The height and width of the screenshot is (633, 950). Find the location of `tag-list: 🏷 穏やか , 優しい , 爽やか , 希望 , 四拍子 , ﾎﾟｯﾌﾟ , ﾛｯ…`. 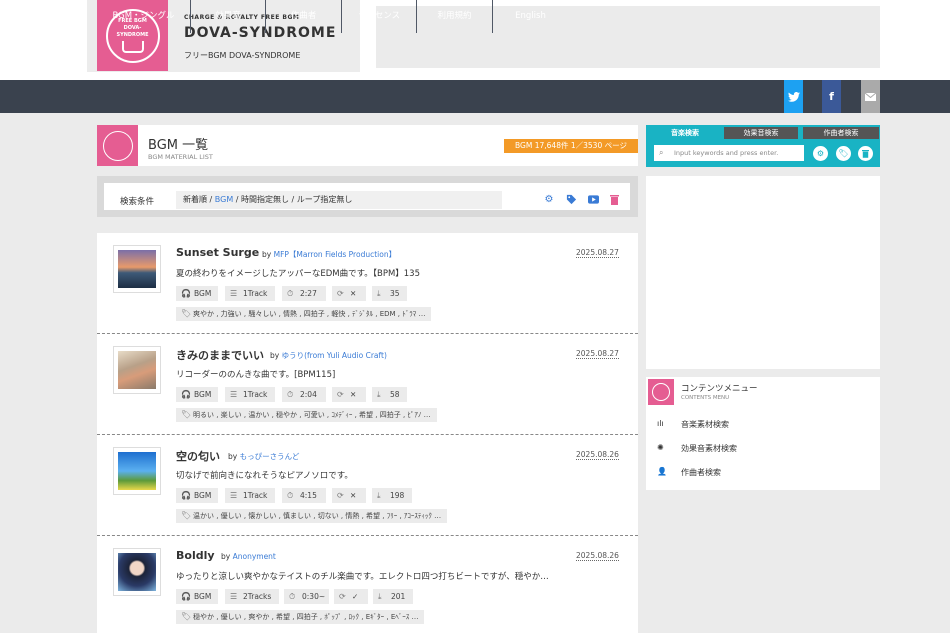

tag-list: 🏷 穏やか , 優しい , 爽やか , 希望 , 四拍子 , ﾎﾟｯﾌﾟ , ﾛｯ… is located at coordinates (300, 617).